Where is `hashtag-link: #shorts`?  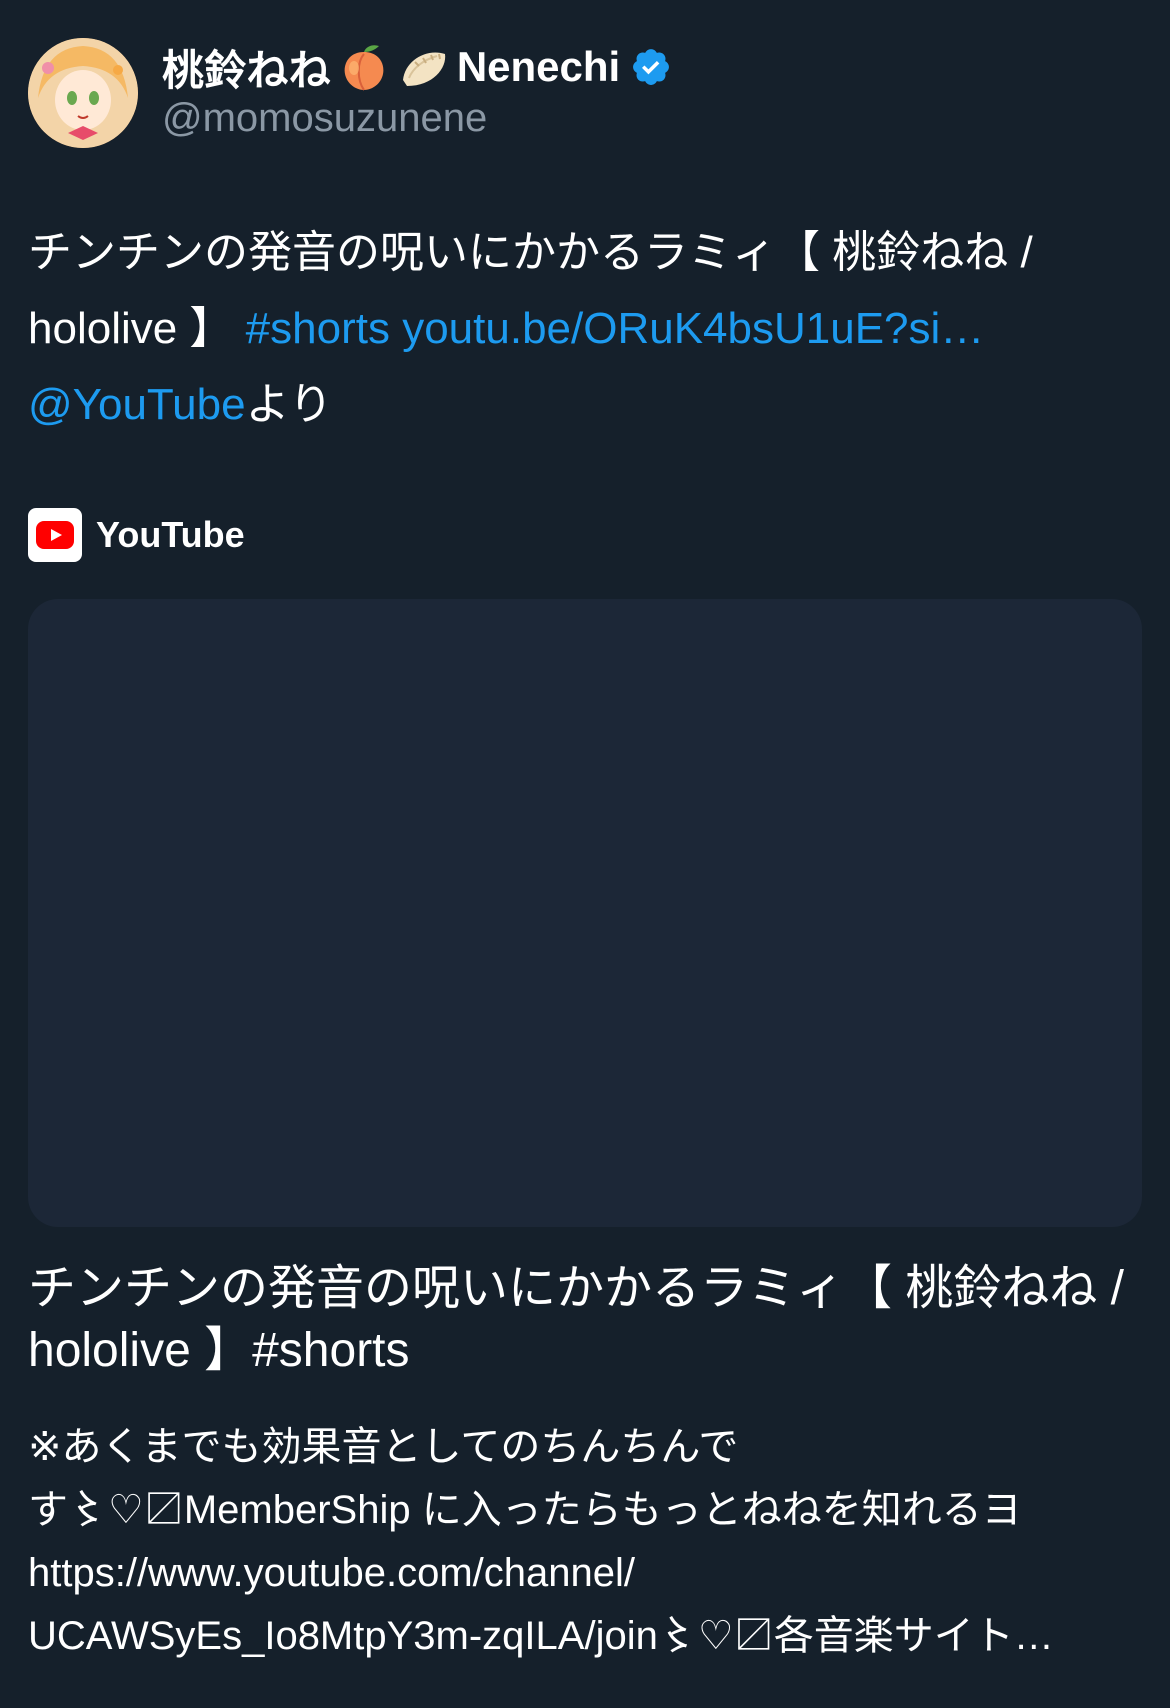
hashtag-link: #shorts is located at coordinates (318, 328).